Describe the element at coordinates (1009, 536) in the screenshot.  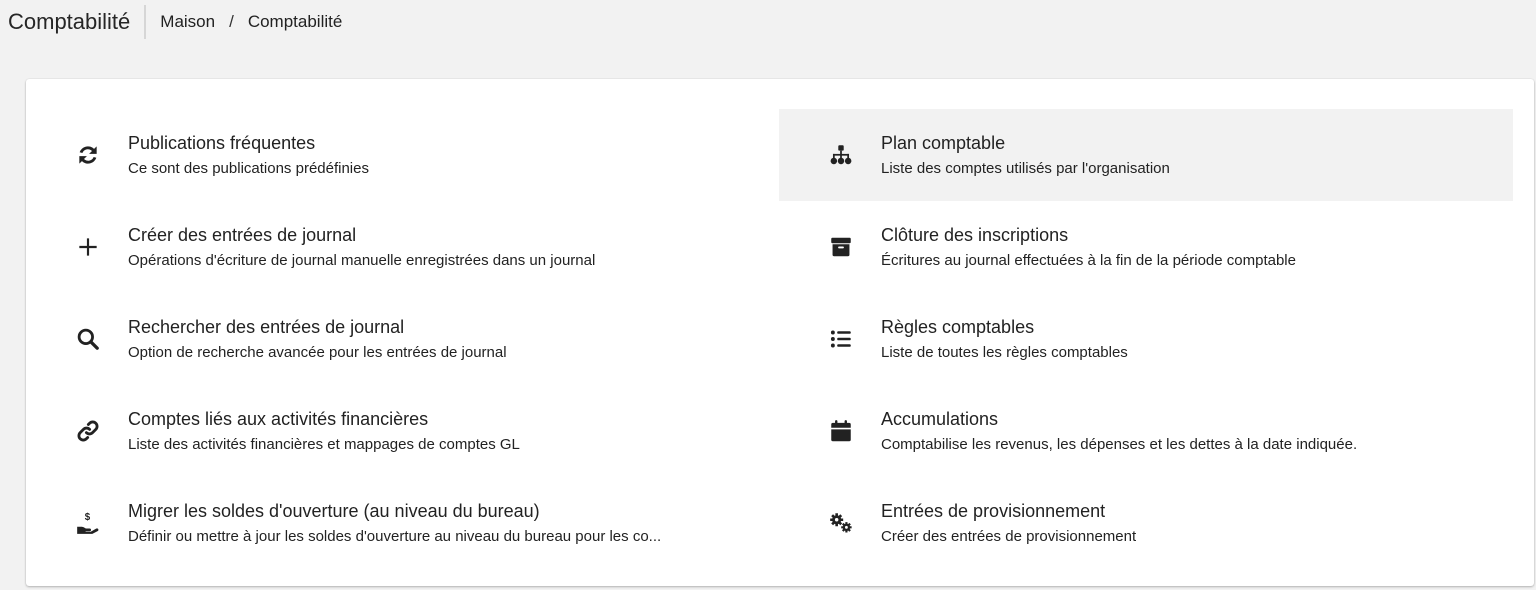
I see `menu-item-description: Créer des entrées de provisionnement` at that location.